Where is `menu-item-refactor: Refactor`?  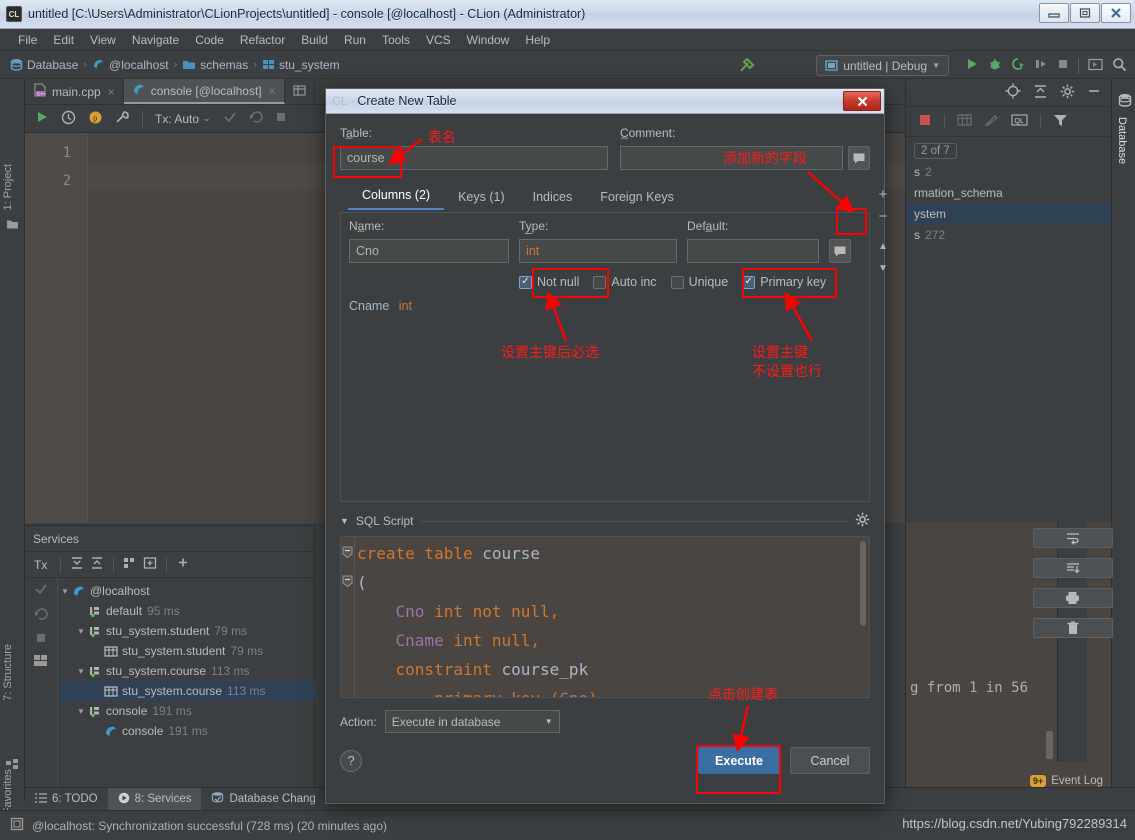
menu-item-refactor: Refactor is located at coordinates (262, 40).